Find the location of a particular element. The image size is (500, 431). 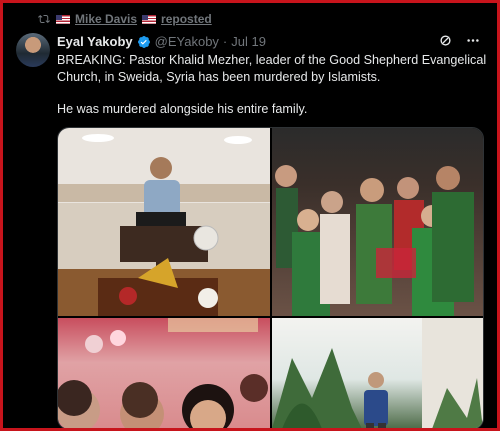

photo-selfie is located at coordinates (164, 373).